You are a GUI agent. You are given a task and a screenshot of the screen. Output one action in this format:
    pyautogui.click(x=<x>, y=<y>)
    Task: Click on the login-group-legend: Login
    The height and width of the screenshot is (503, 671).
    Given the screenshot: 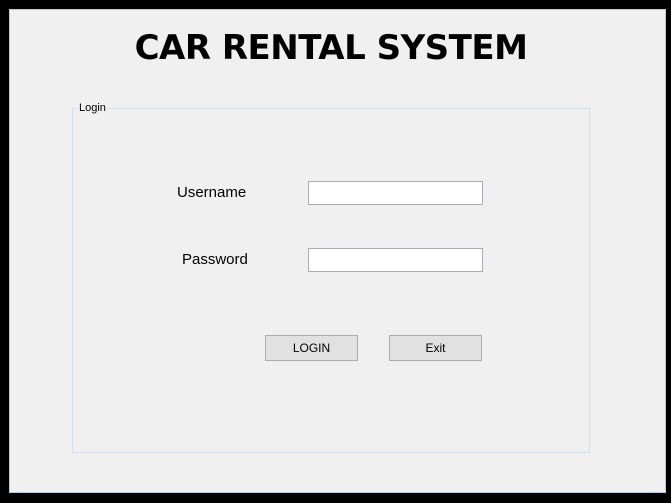 What is the action you would take?
    pyautogui.click(x=92, y=108)
    